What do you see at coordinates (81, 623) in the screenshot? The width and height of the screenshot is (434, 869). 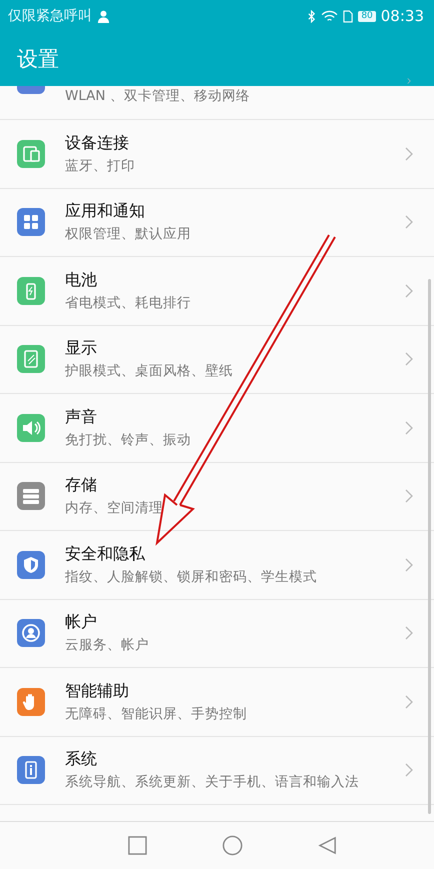 I see `item-title: 帐户` at bounding box center [81, 623].